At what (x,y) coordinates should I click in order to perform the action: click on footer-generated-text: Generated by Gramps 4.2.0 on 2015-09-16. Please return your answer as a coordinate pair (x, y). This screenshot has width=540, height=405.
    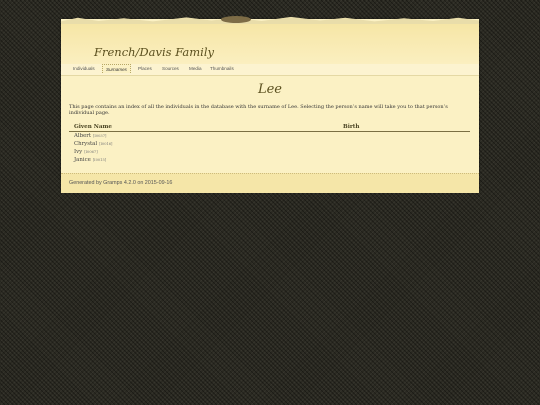
    Looking at the image, I should click on (121, 183).